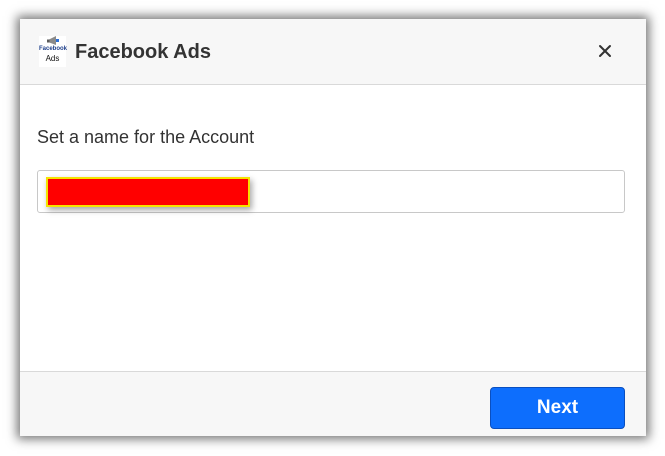  Describe the element at coordinates (333, 403) in the screenshot. I see `dialog-footer: Next` at that location.